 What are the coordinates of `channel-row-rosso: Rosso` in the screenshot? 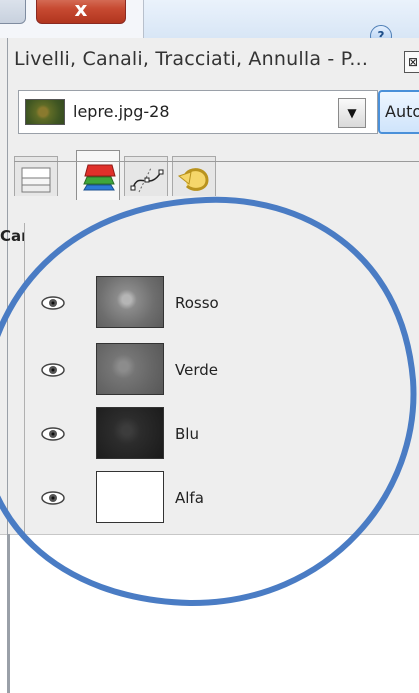 It's located at (222, 302).